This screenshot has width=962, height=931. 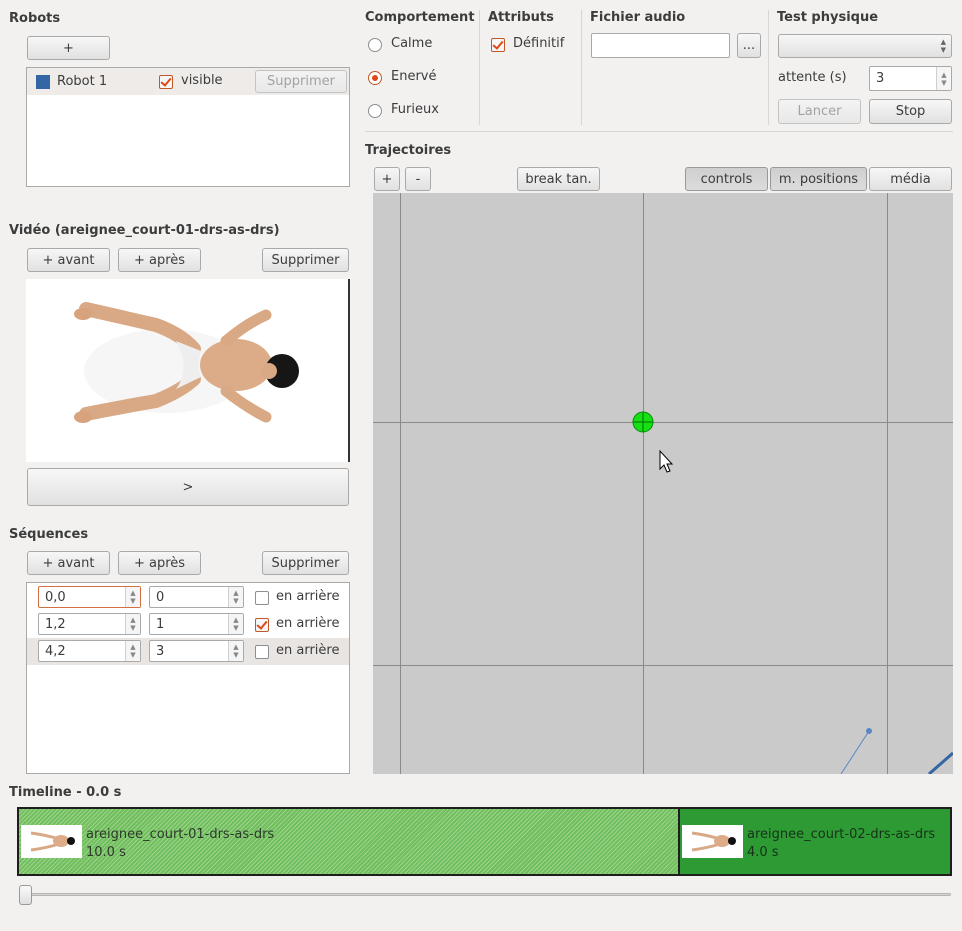 What do you see at coordinates (186, 362) in the screenshot?
I see `spider-pose-figure-icon` at bounding box center [186, 362].